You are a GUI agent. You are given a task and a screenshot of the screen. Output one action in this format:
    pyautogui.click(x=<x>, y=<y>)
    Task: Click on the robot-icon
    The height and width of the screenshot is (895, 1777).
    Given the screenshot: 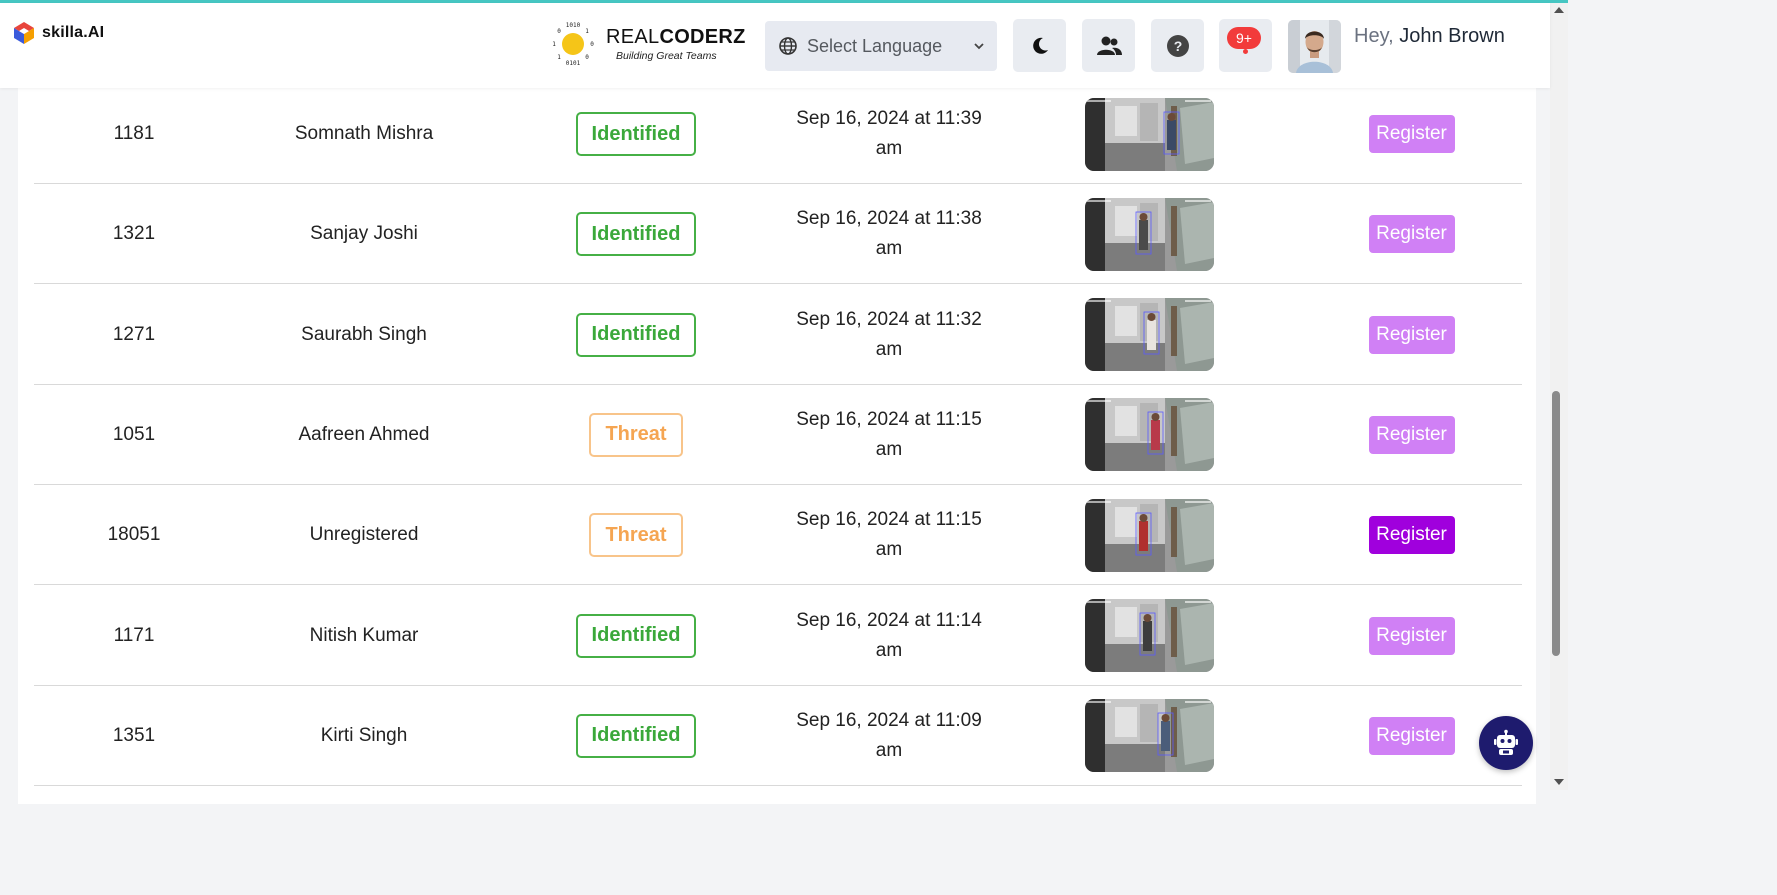 What is the action you would take?
    pyautogui.click(x=1506, y=742)
    